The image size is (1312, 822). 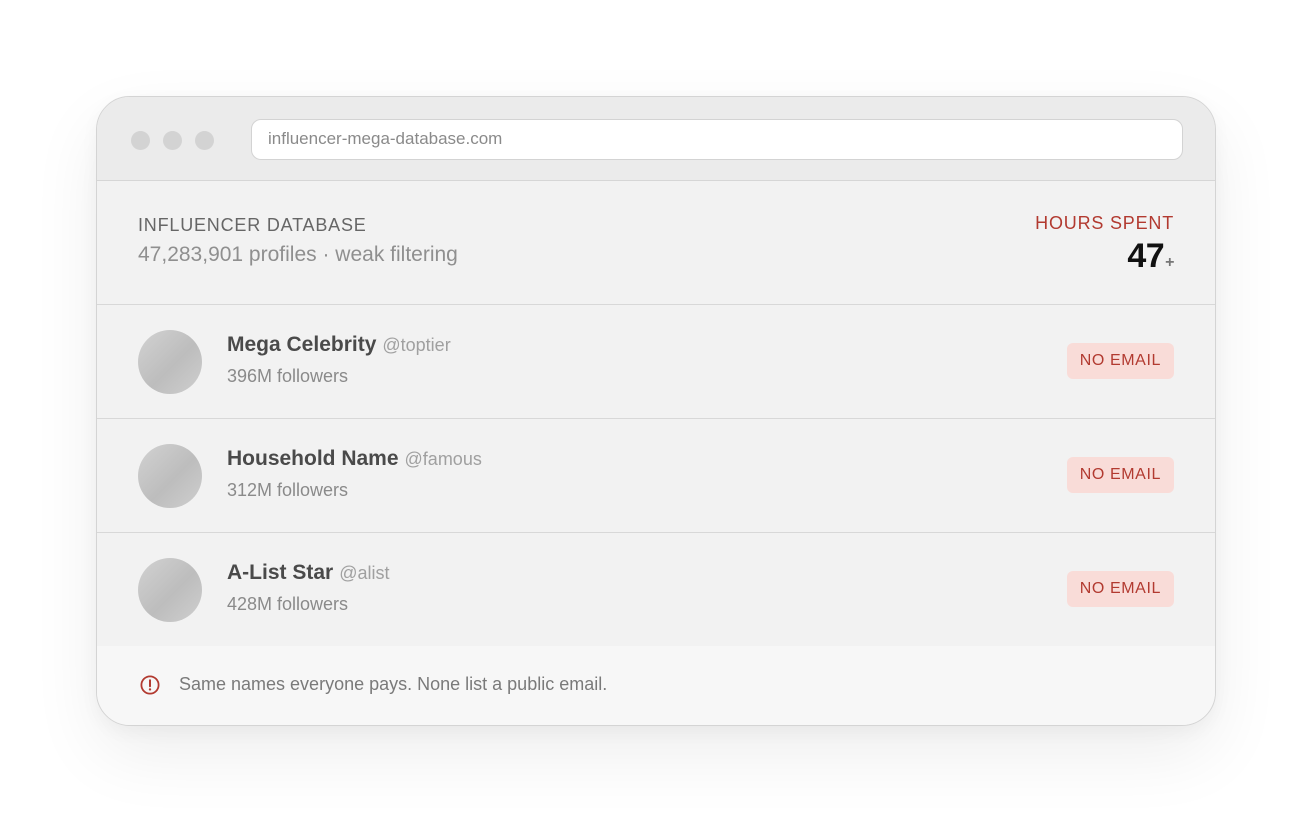 What do you see at coordinates (298, 254) in the screenshot?
I see `profile-count-subtitle: 47,283,901 profiles · weak filtering` at bounding box center [298, 254].